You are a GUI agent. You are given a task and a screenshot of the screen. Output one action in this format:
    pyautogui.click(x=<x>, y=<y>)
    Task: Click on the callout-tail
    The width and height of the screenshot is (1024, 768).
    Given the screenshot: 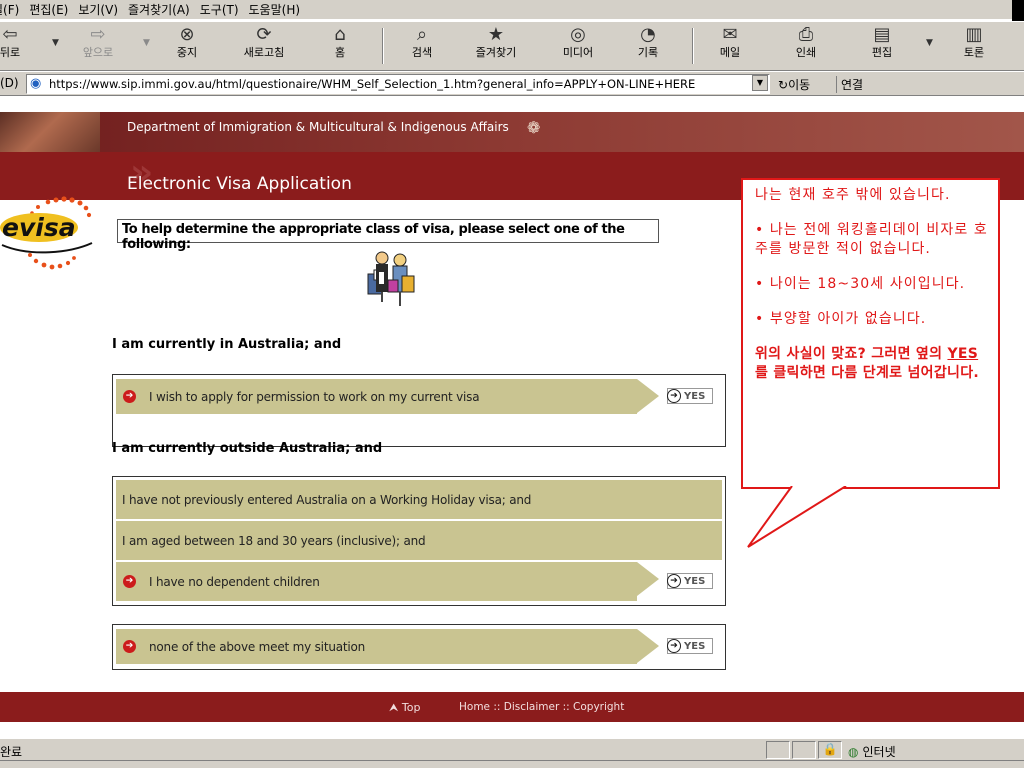 What is the action you would take?
    pyautogui.click(x=797, y=517)
    